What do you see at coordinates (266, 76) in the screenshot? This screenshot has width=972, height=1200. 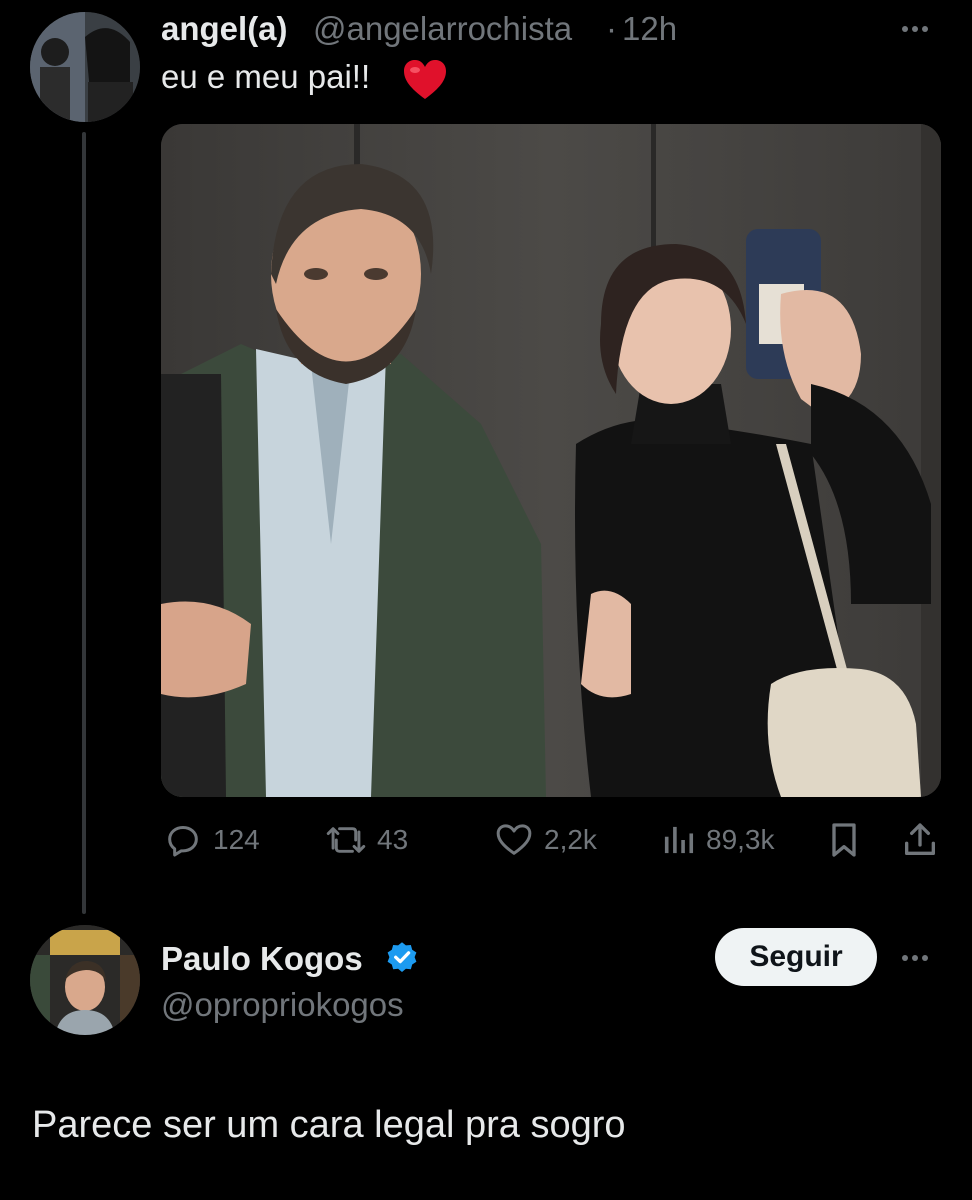 I see `tweet-text: eu e meu pai!!` at bounding box center [266, 76].